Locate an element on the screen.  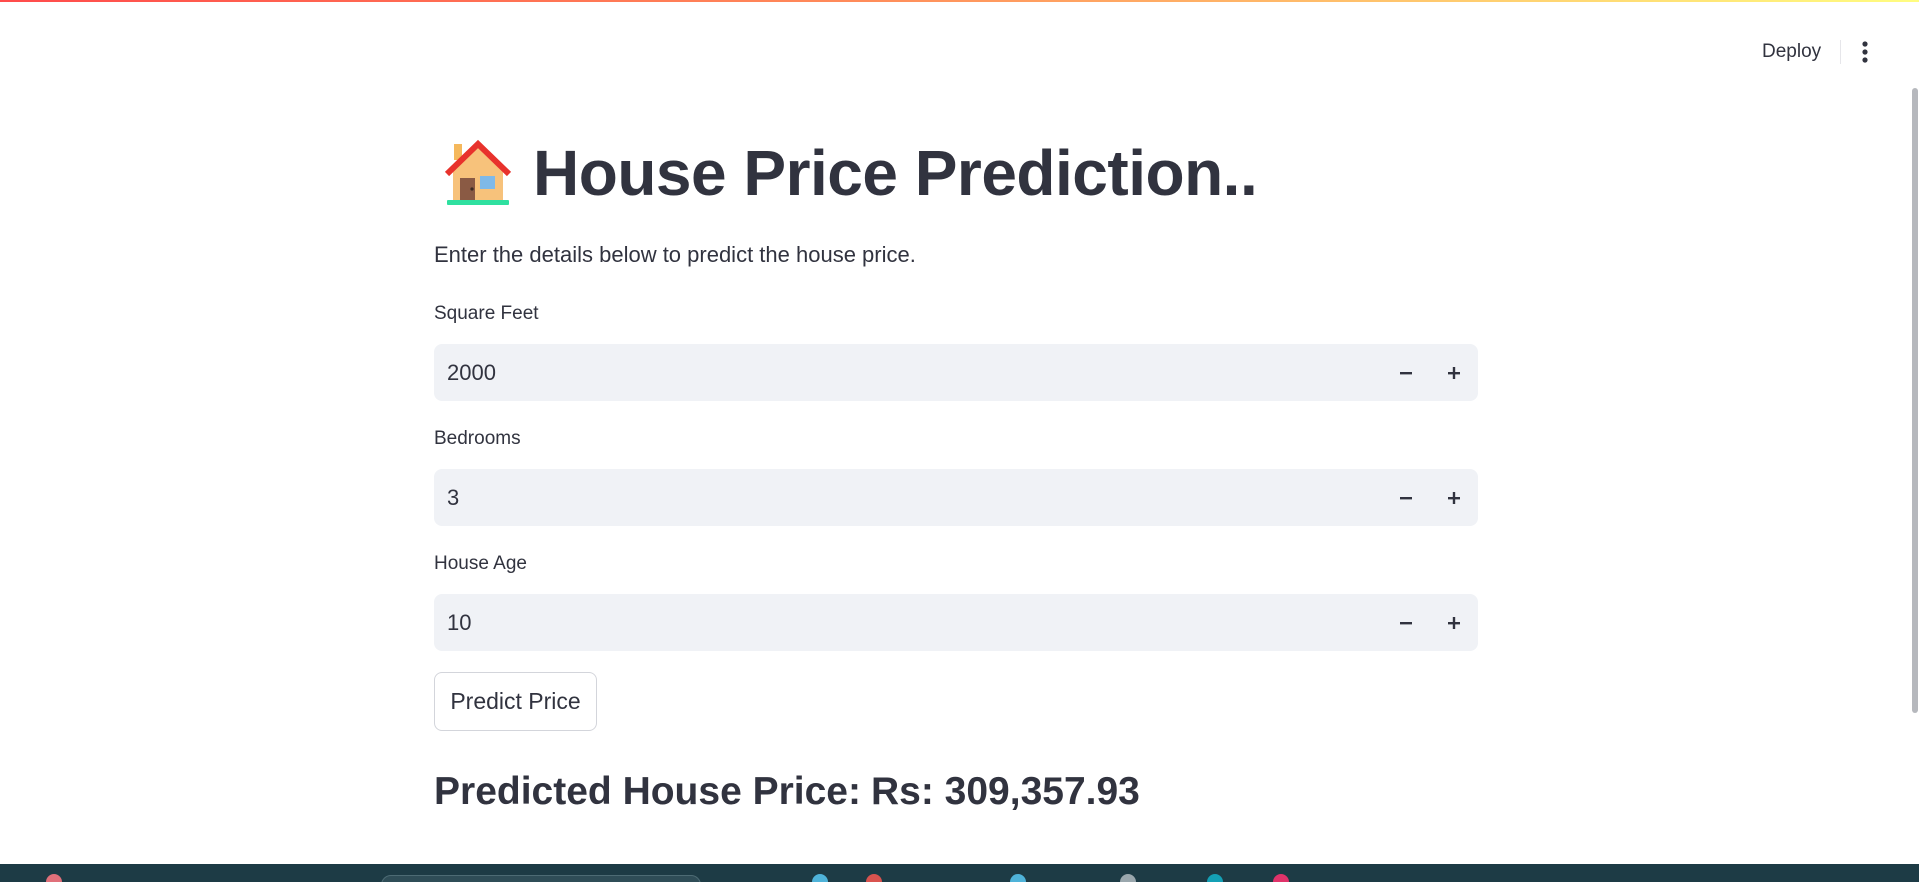
page-scrollbar is located at coordinates (1915, 400).